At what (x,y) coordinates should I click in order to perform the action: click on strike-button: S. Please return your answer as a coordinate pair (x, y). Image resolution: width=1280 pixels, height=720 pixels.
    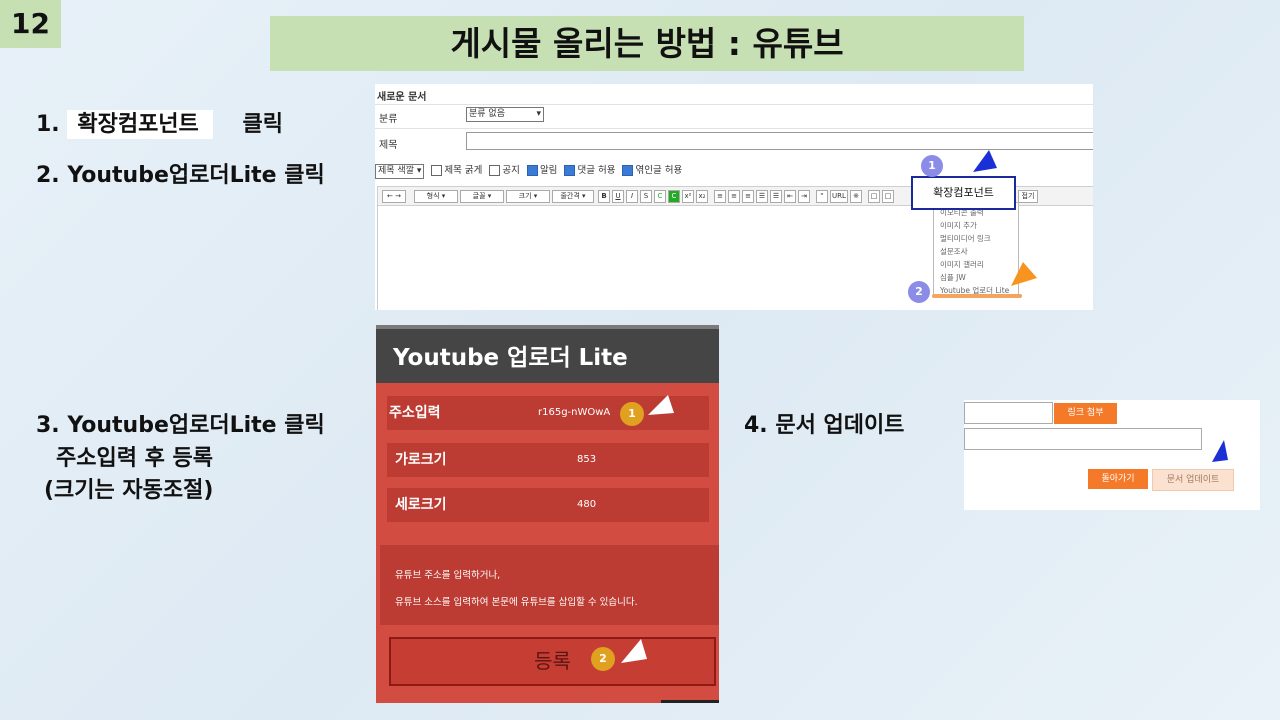
    Looking at the image, I should click on (646, 196).